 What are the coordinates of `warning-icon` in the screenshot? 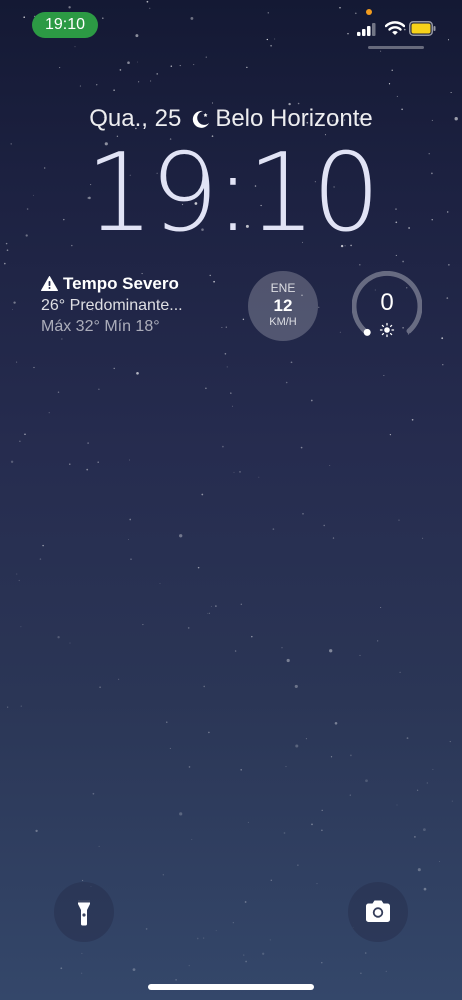 It's located at (49, 283).